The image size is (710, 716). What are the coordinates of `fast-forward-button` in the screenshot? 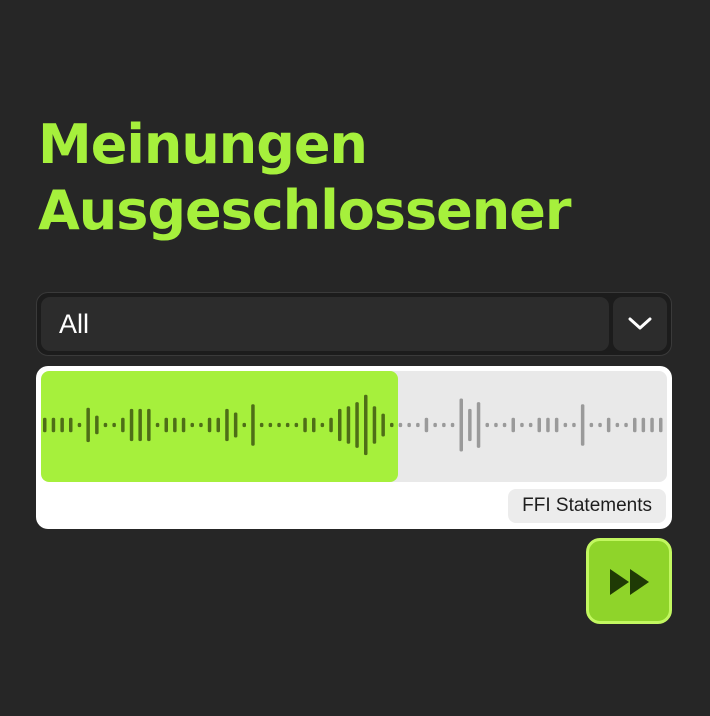 It's located at (629, 581).